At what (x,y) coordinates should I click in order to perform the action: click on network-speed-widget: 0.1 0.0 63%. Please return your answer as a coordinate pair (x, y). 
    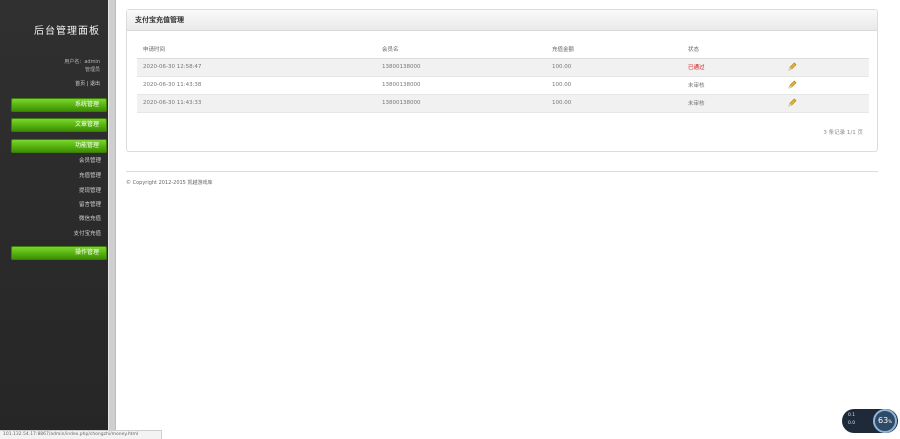
    Looking at the image, I should click on (870, 421).